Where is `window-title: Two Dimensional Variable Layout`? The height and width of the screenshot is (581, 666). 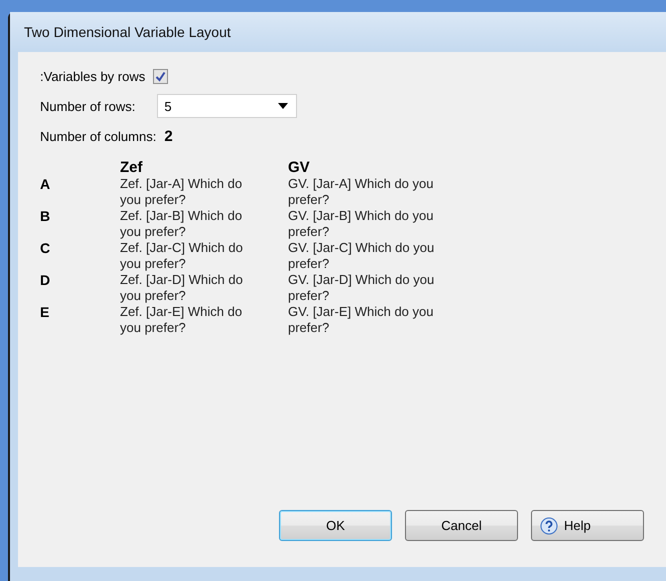 window-title: Two Dimensional Variable Layout is located at coordinates (127, 32).